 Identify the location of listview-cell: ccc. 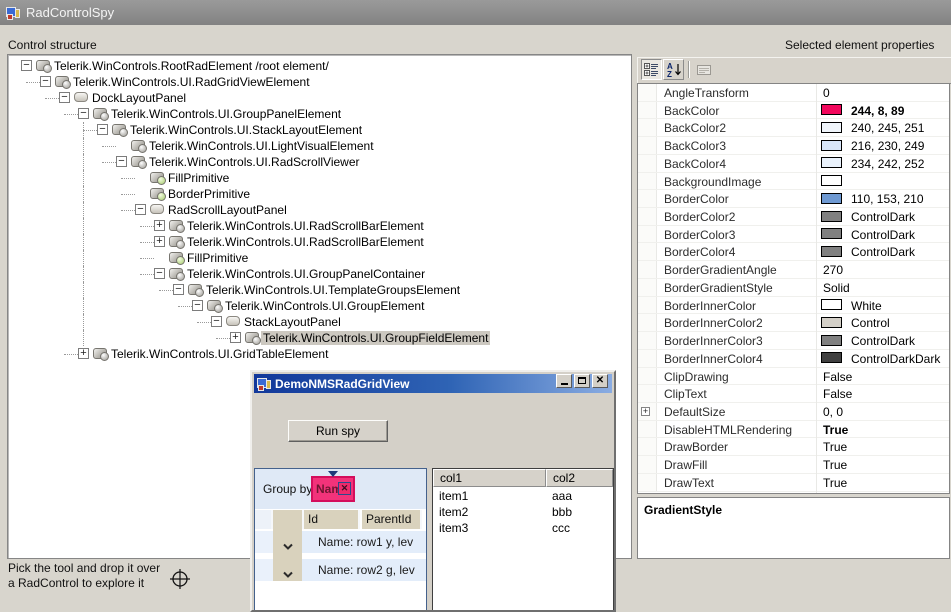
(561, 529).